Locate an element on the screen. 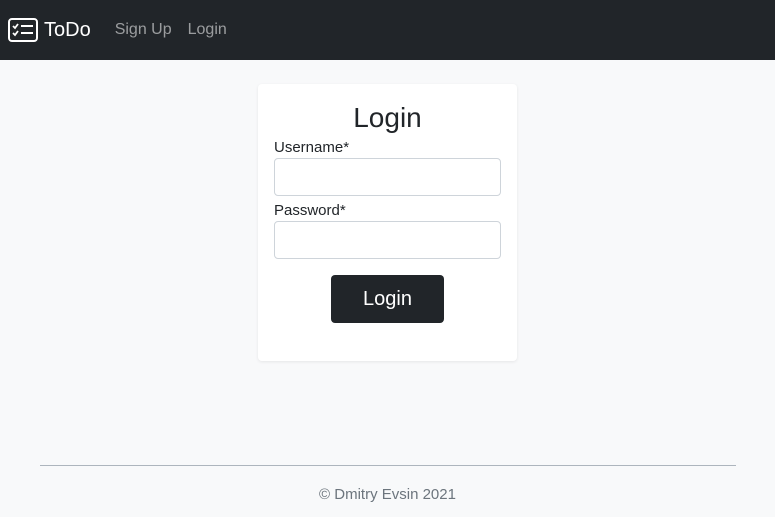 The image size is (775, 517). login-button: Login is located at coordinates (387, 299).